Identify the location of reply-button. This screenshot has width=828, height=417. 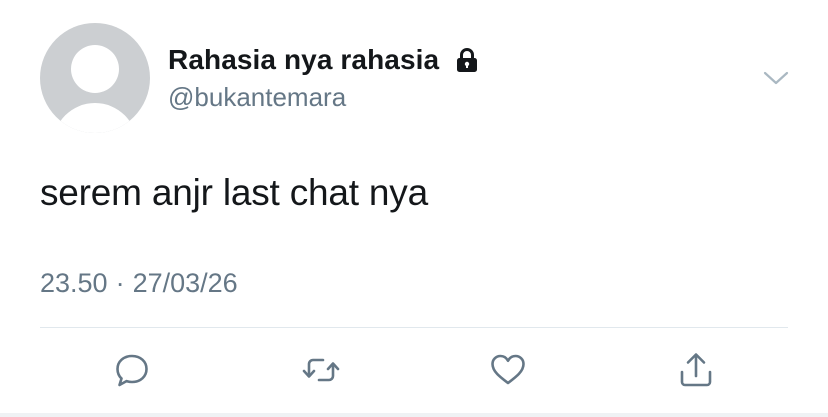
(132, 370).